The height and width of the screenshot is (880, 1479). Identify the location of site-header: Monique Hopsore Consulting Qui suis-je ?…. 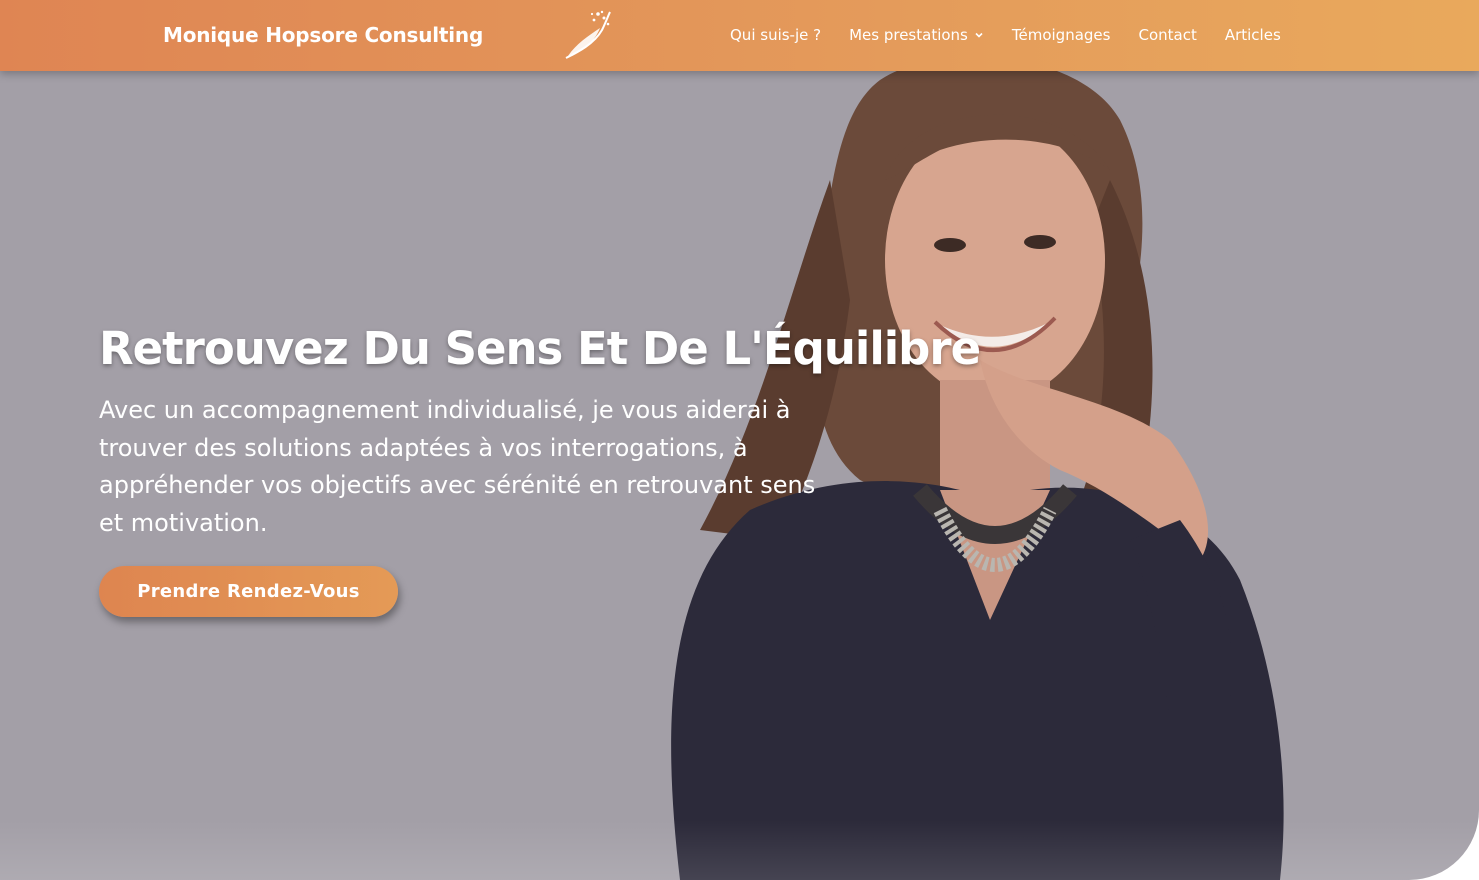
(739, 35).